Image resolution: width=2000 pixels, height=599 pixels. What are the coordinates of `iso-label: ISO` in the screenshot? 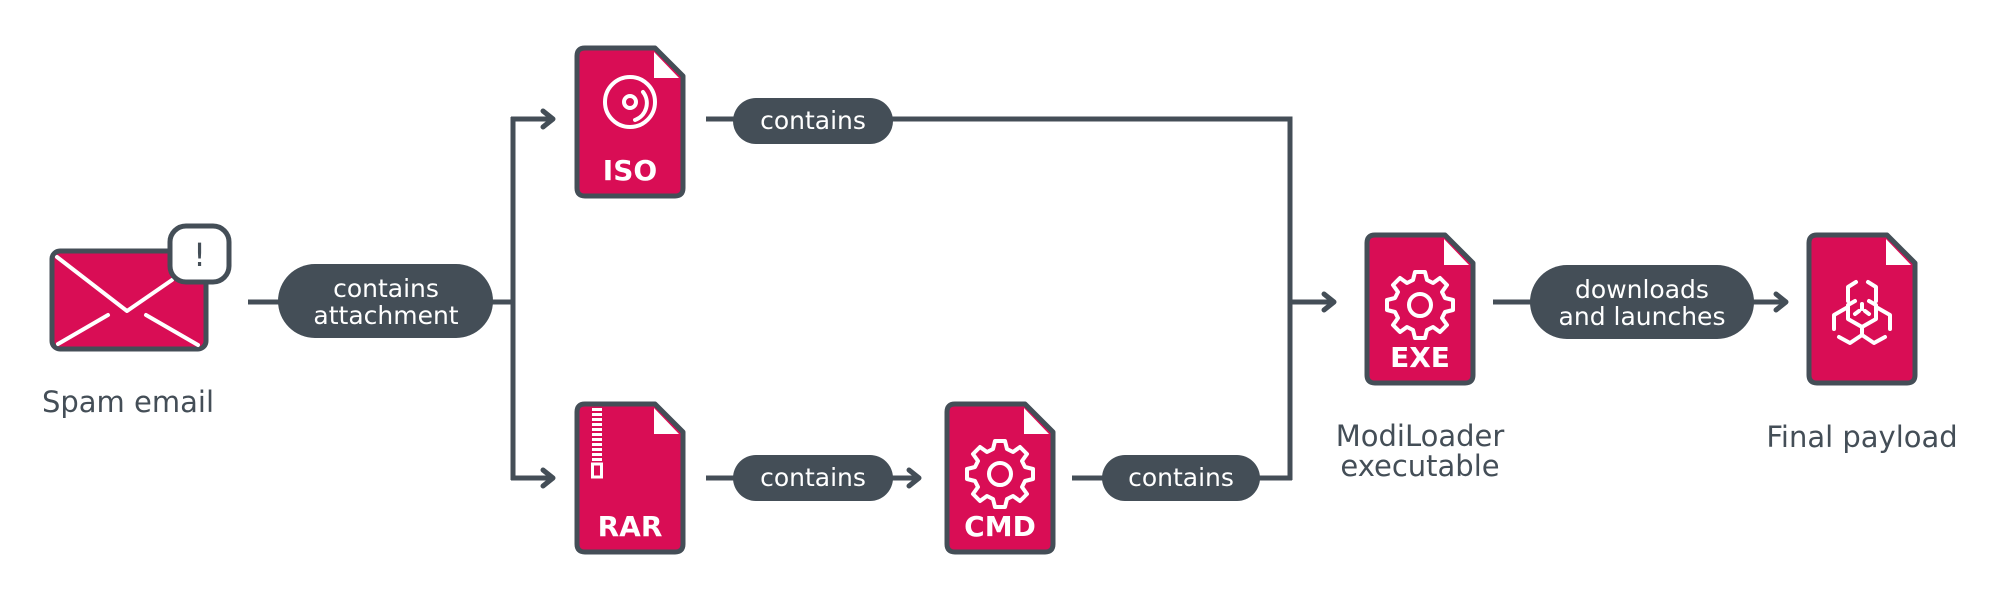 It's located at (630, 170).